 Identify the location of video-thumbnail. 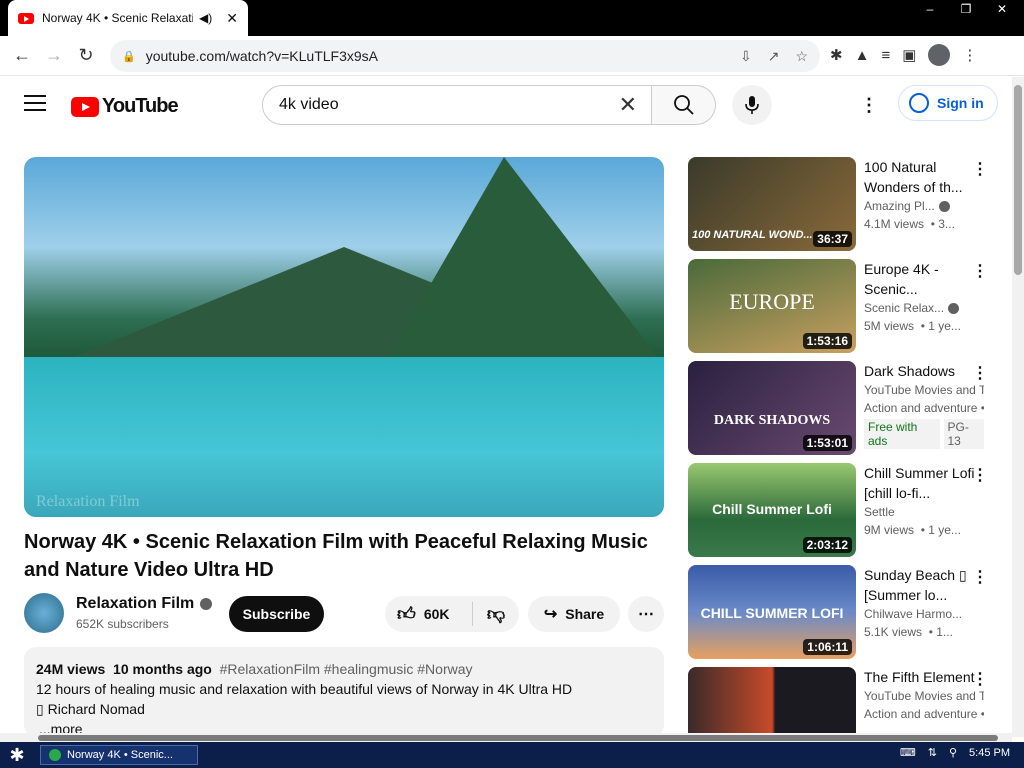
(772, 702).